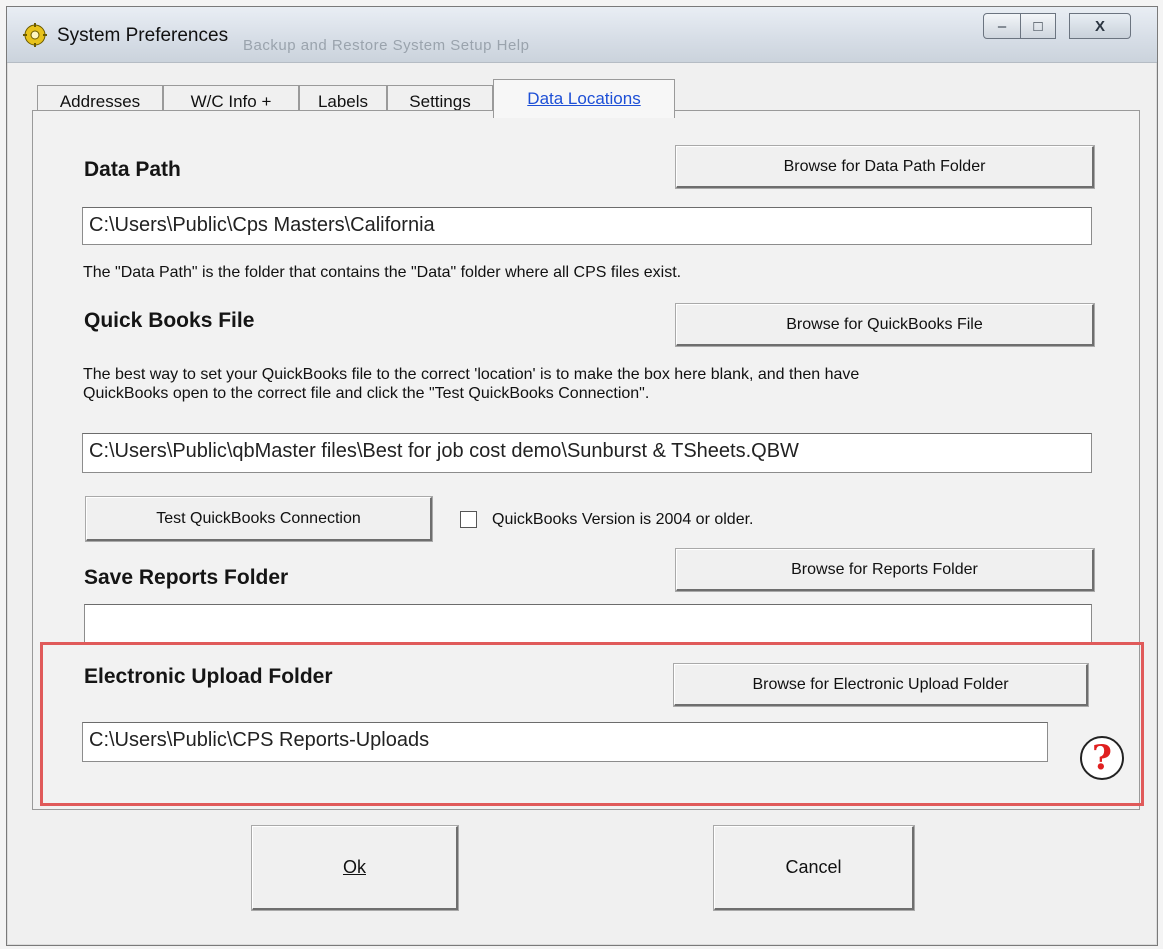 The image size is (1163, 949). I want to click on save-reports-heading: Save Reports Folder, so click(186, 577).